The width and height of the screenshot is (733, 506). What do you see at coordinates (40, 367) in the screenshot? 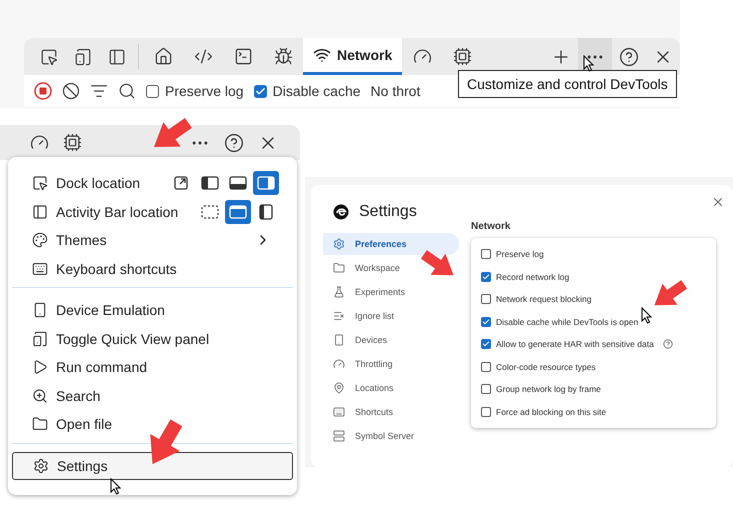
I see `play-icon` at bounding box center [40, 367].